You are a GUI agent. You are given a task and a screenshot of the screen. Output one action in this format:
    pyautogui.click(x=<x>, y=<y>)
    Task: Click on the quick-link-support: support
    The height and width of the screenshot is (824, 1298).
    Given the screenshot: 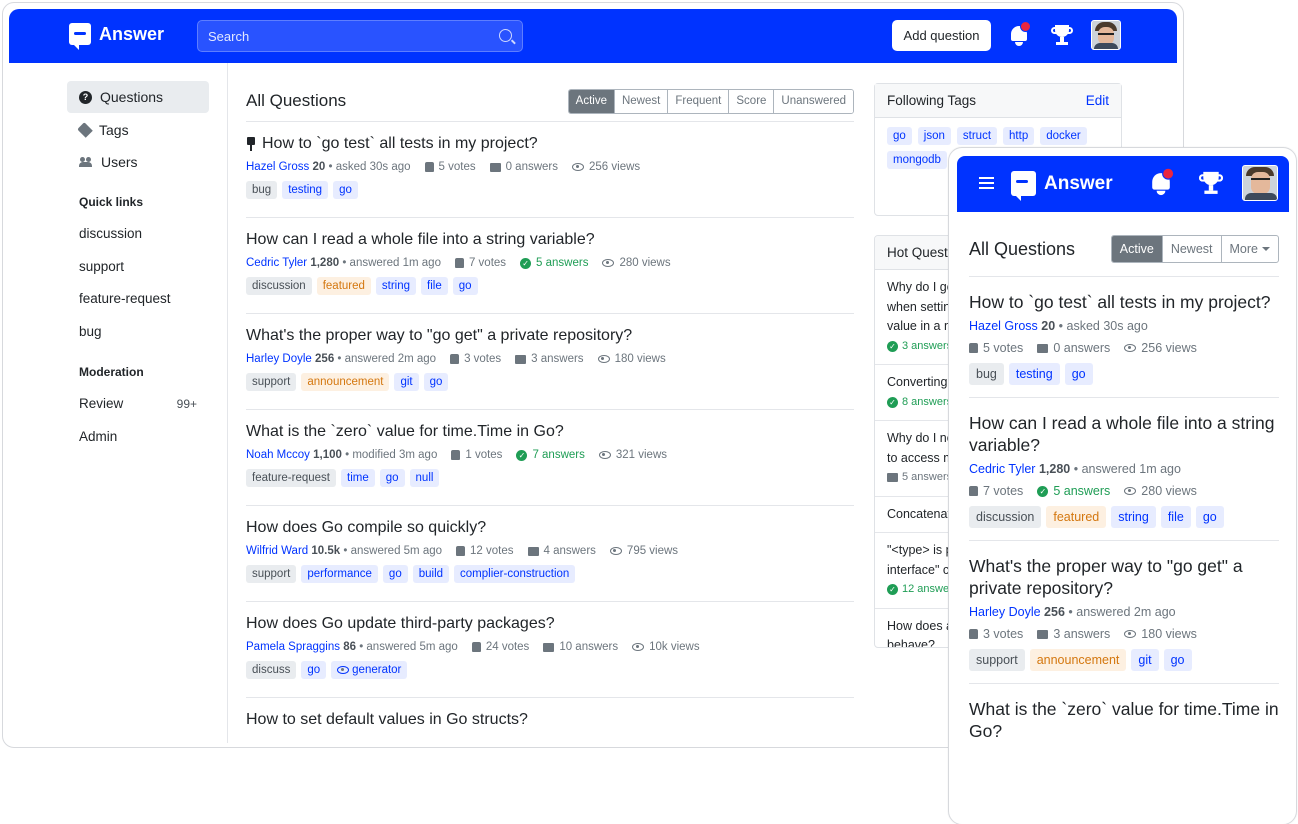 What is the action you would take?
    pyautogui.click(x=138, y=267)
    